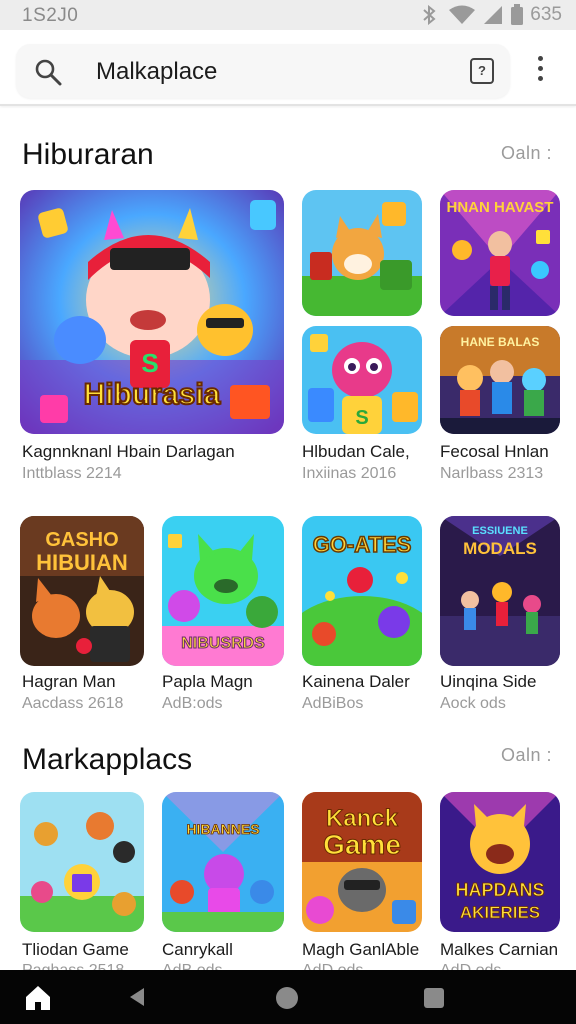  I want to click on tile-title: Fecosal Hnlan, so click(494, 451).